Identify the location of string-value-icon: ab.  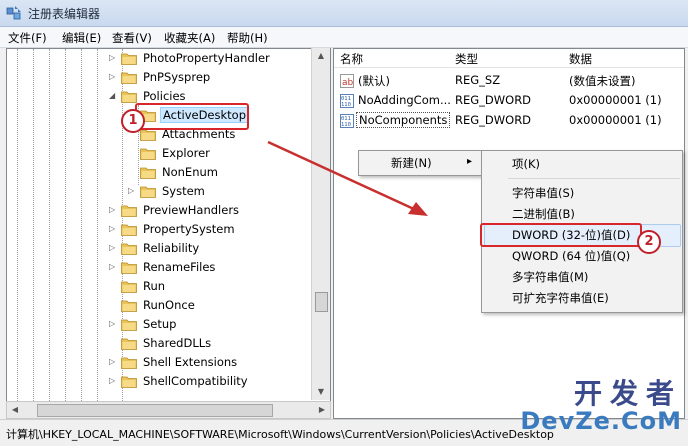
(347, 81).